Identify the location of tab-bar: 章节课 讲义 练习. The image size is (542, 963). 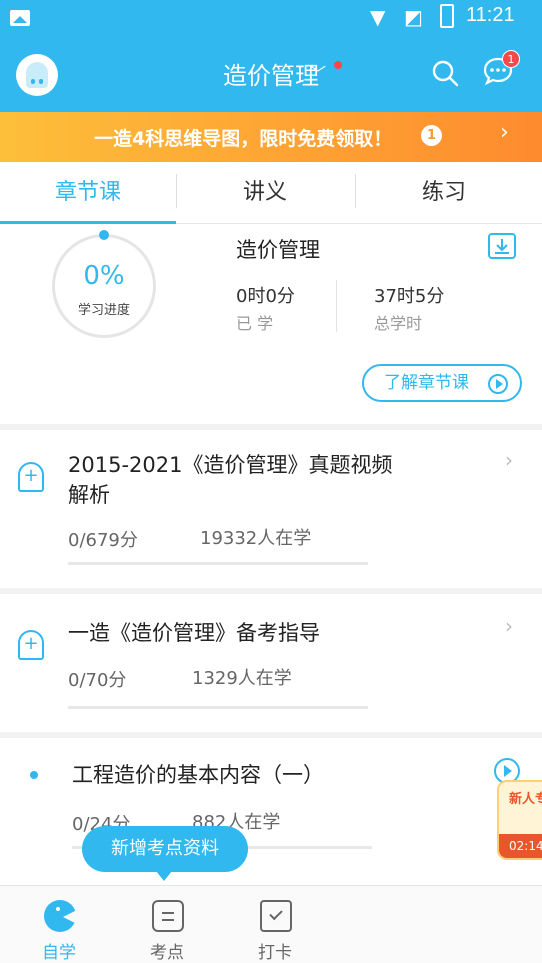
(271, 193).